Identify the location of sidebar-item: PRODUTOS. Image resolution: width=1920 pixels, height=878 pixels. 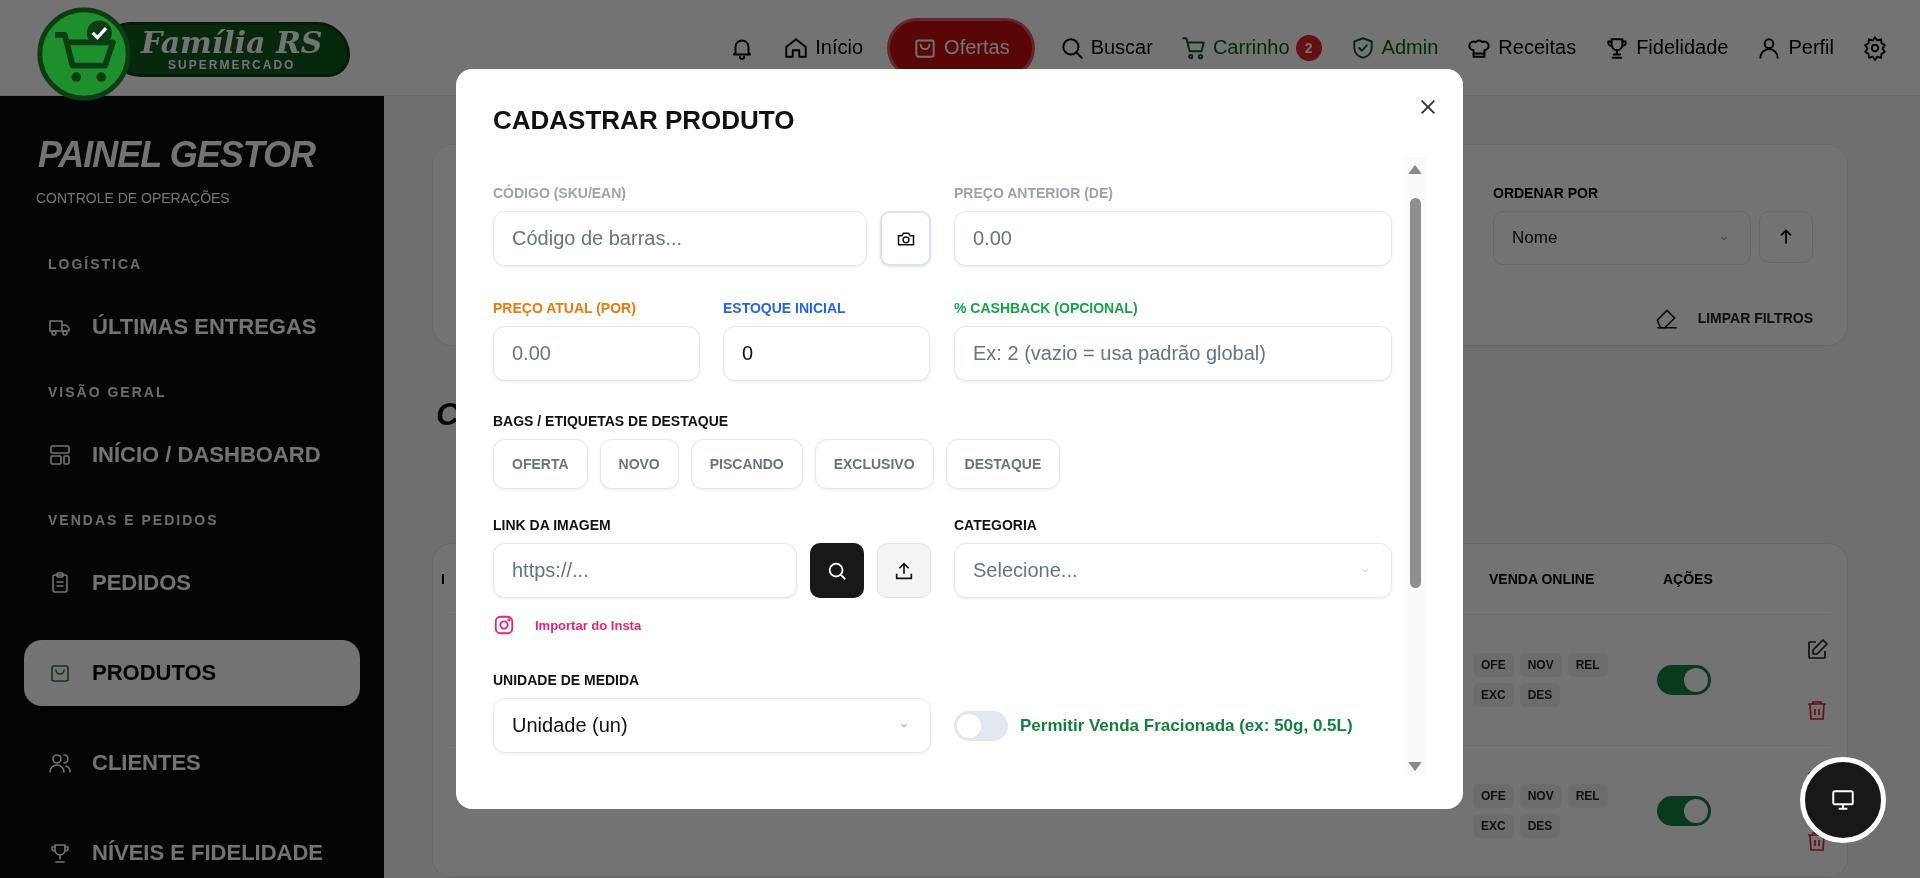
(192, 673).